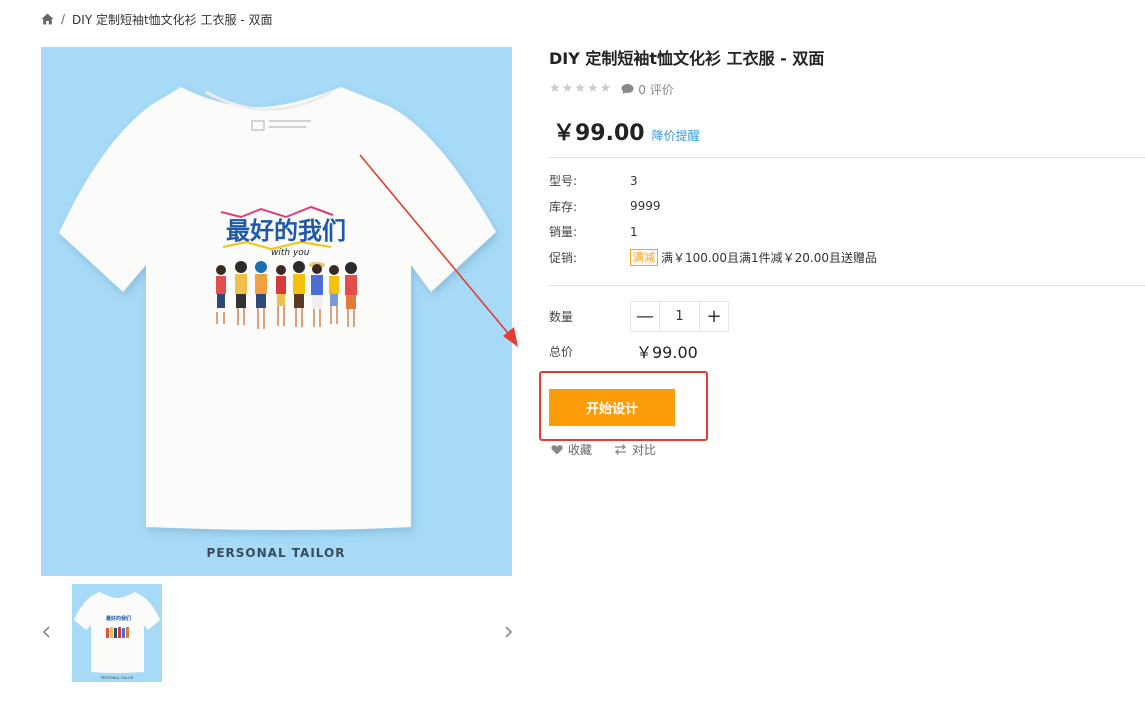 This screenshot has height=707, width=1145. What do you see at coordinates (277, 633) in the screenshot?
I see `thumbnail-gallery: 最好的我们 PERSONAL TAILOR` at bounding box center [277, 633].